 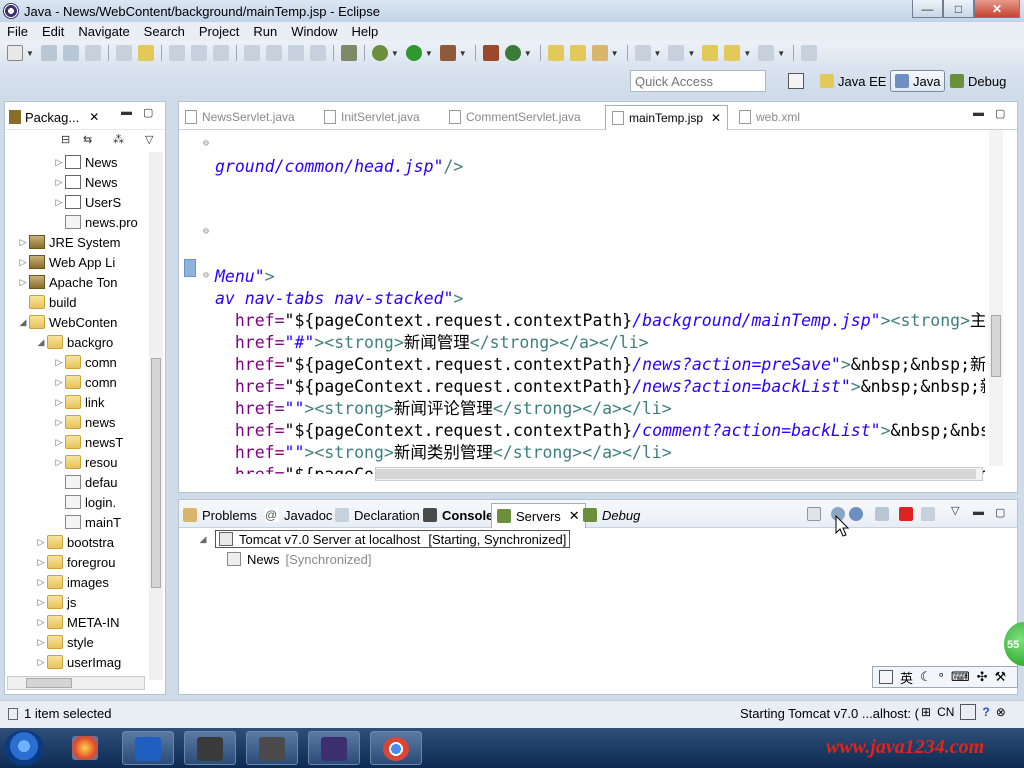 I want to click on publish-icon, so click(x=928, y=514).